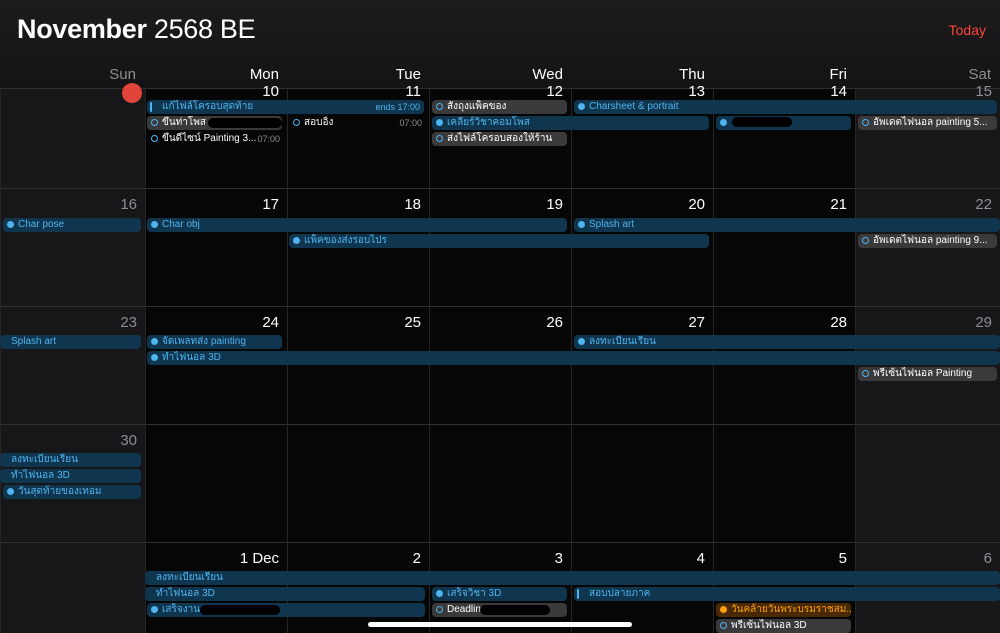  What do you see at coordinates (214, 342) in the screenshot?
I see `event-chip: จัดเพลทส่ง painting` at bounding box center [214, 342].